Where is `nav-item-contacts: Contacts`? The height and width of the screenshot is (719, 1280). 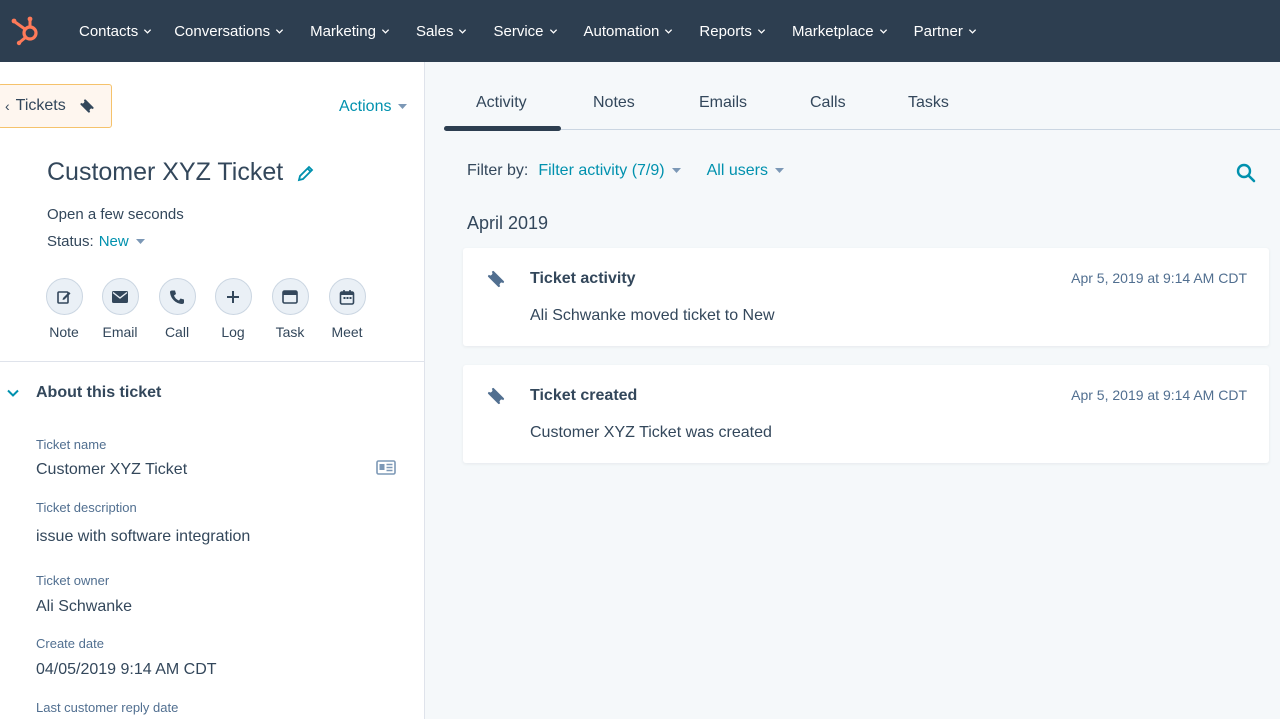 nav-item-contacts: Contacts is located at coordinates (115, 31).